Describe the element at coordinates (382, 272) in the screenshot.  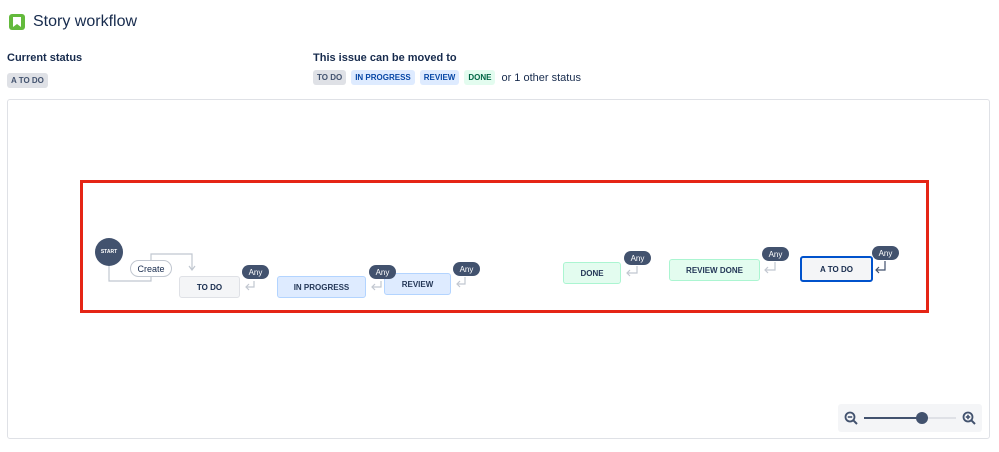
I see `any-transition-in-progress: Any` at that location.